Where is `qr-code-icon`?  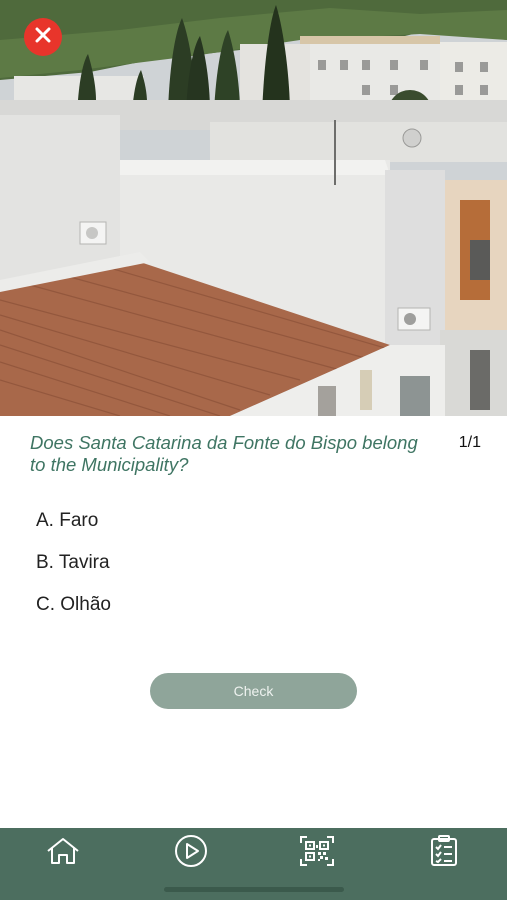
qr-code-icon is located at coordinates (317, 853).